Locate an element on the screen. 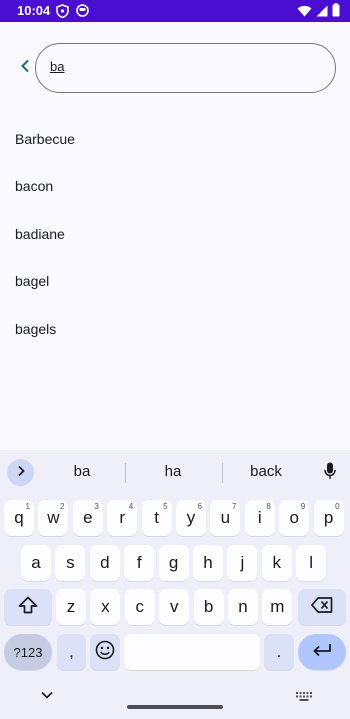 The image size is (350, 719). key-s: s is located at coordinates (70, 563).